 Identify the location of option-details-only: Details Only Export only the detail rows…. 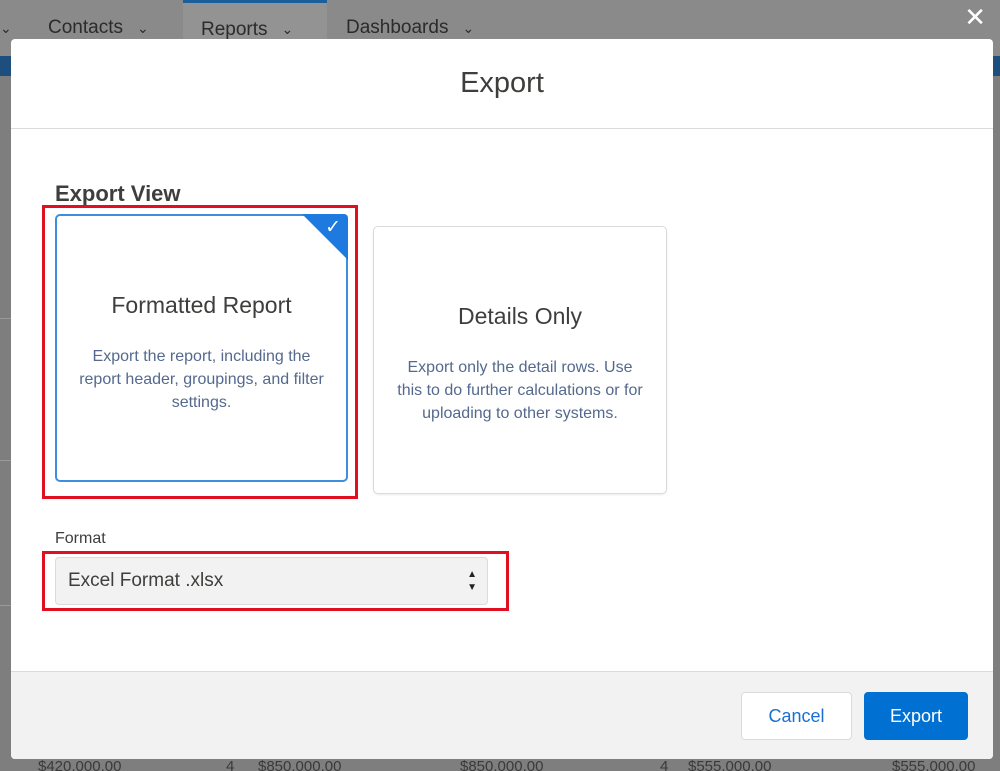
(520, 360).